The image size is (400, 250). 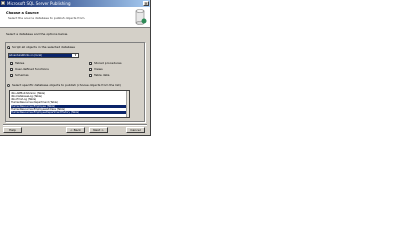 What do you see at coordinates (40, 55) in the screenshot?
I see `database-dropdown-value: AdventureWorks on (local)` at bounding box center [40, 55].